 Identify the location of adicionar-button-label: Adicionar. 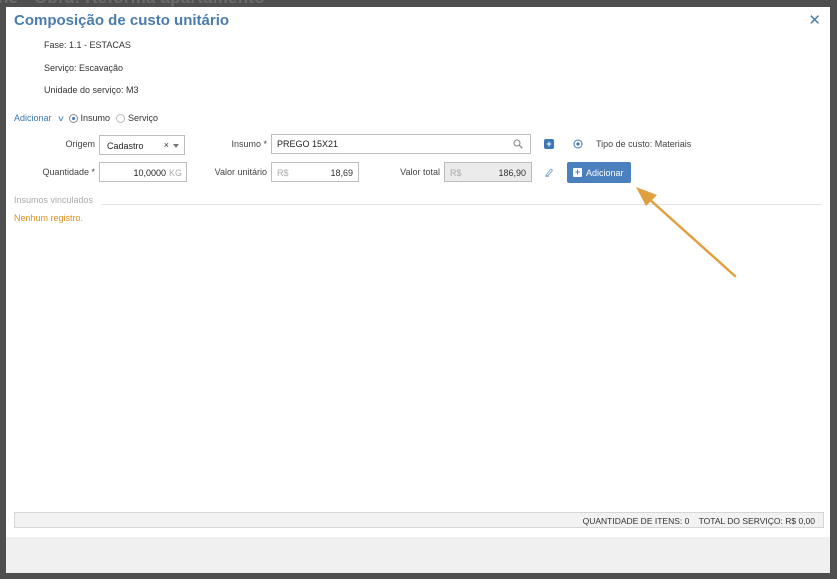
(605, 172).